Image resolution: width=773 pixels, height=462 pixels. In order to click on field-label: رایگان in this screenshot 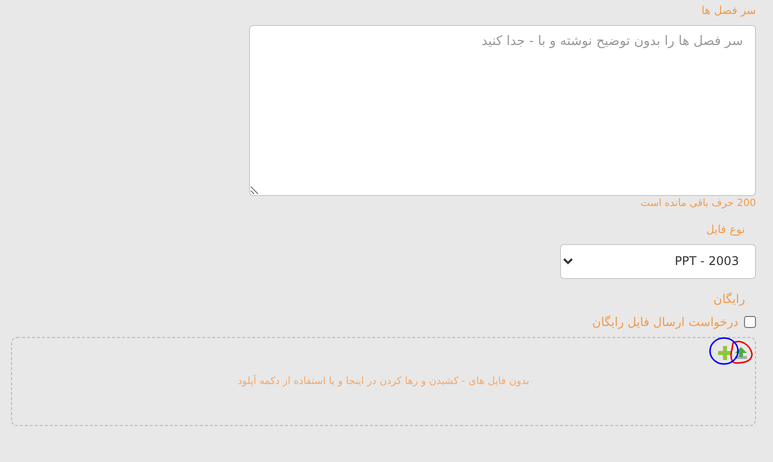, I will do `click(729, 299)`.